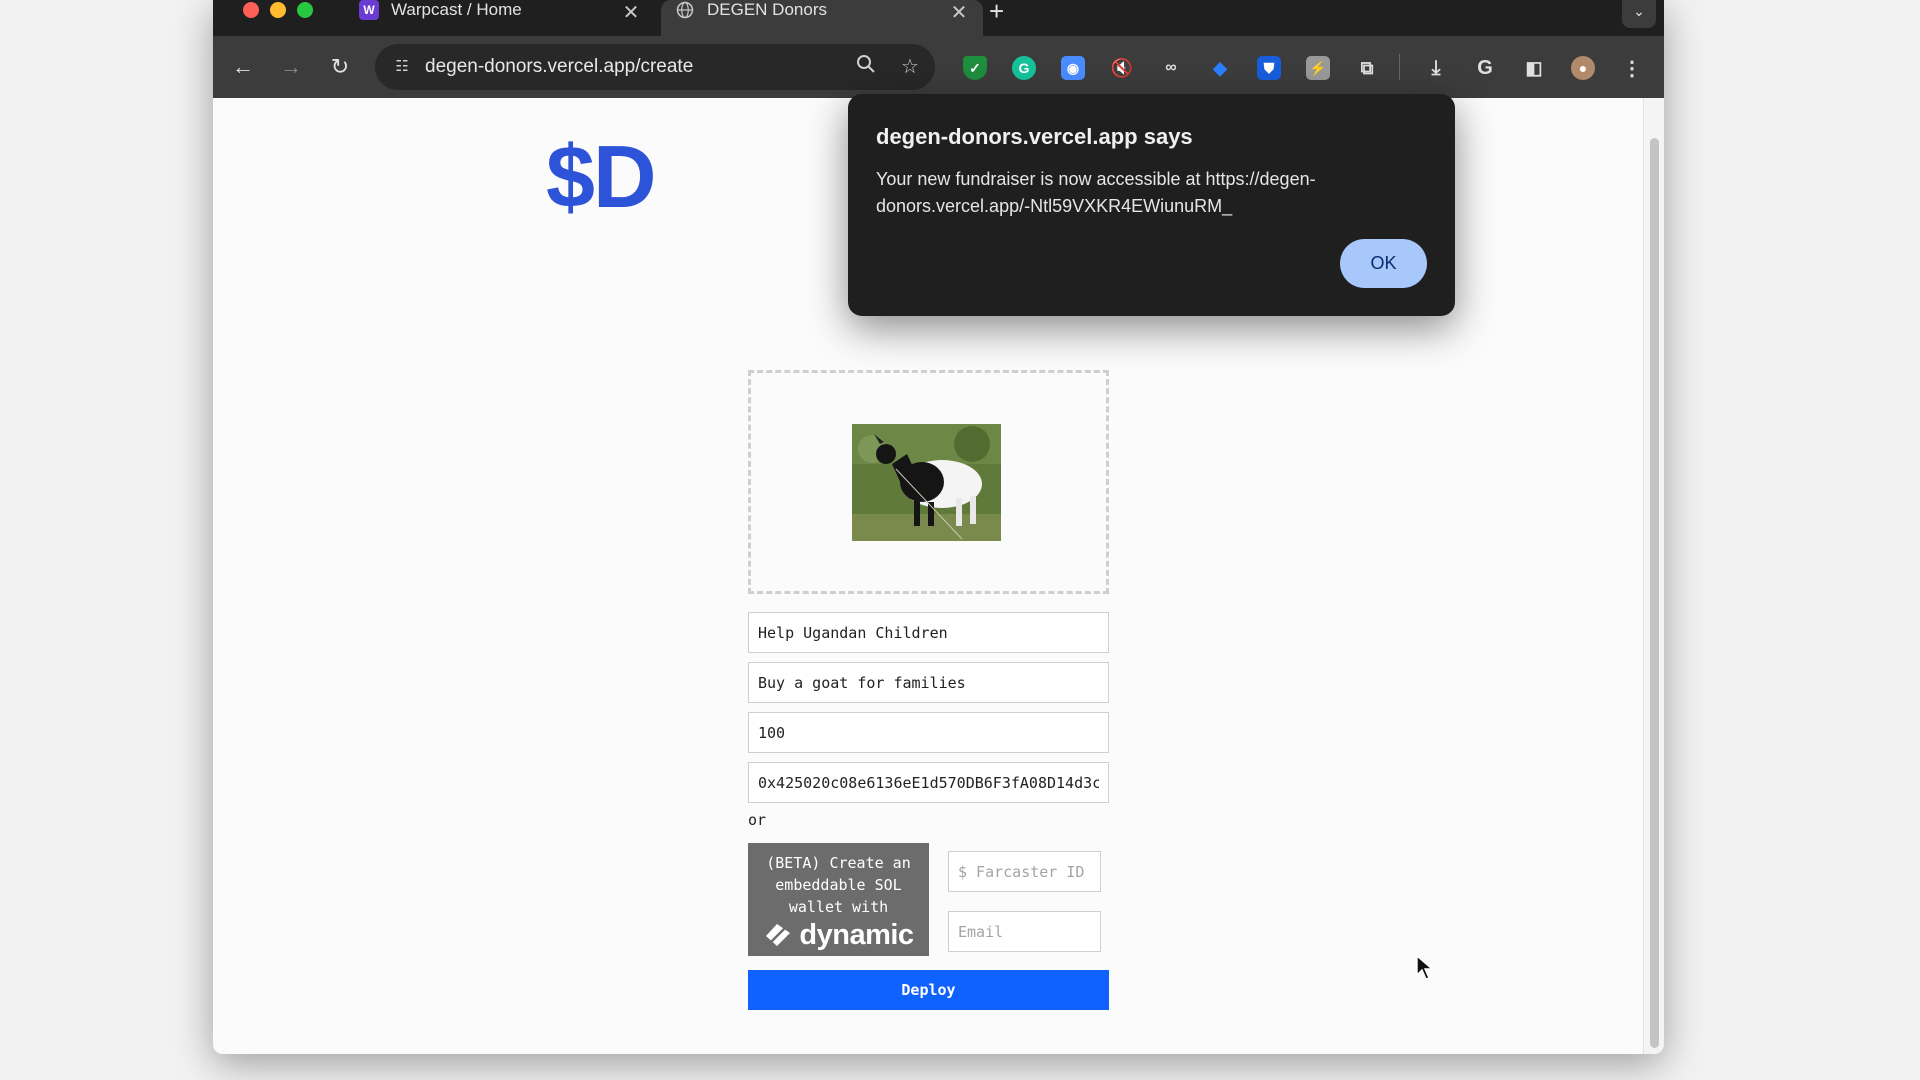  Describe the element at coordinates (856, 935) in the screenshot. I see `dynamic-brand-text: dynamic` at that location.